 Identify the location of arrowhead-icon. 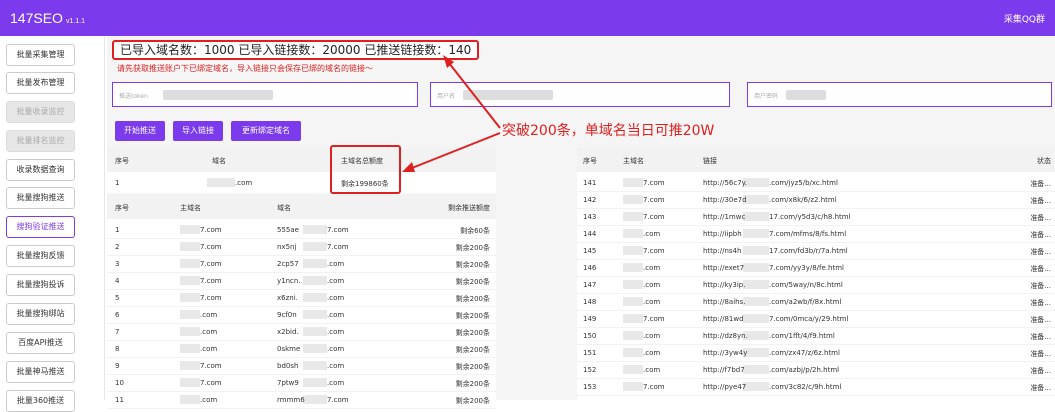
(408, 167).